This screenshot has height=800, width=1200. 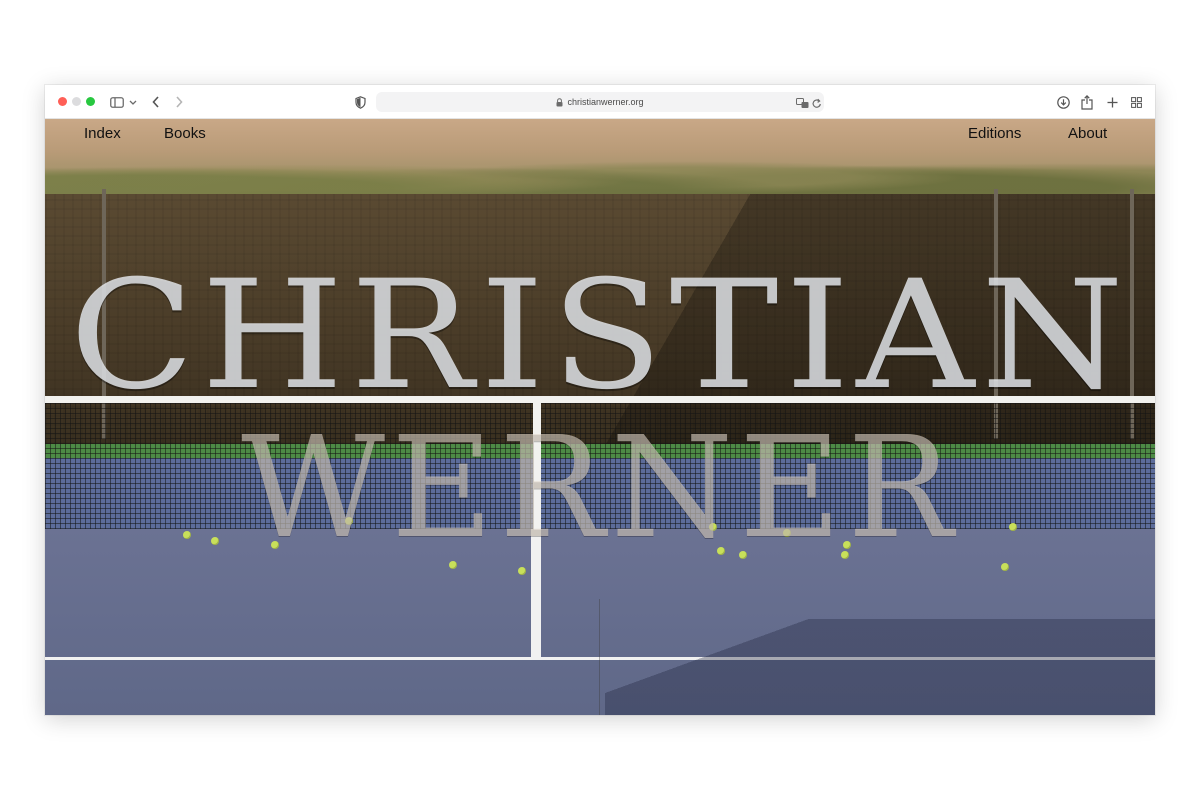 What do you see at coordinates (76, 101) in the screenshot?
I see `minimize-window-button` at bounding box center [76, 101].